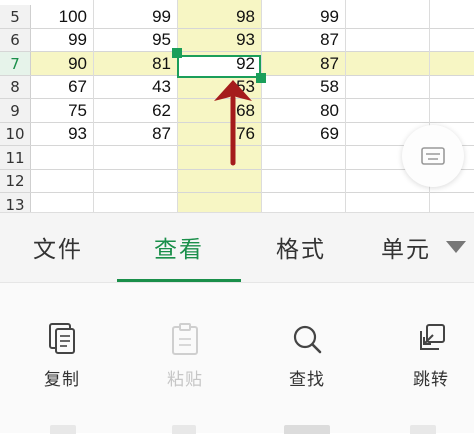 The height and width of the screenshot is (434, 474). What do you see at coordinates (62, 338) in the screenshot?
I see `copy-icon` at bounding box center [62, 338].